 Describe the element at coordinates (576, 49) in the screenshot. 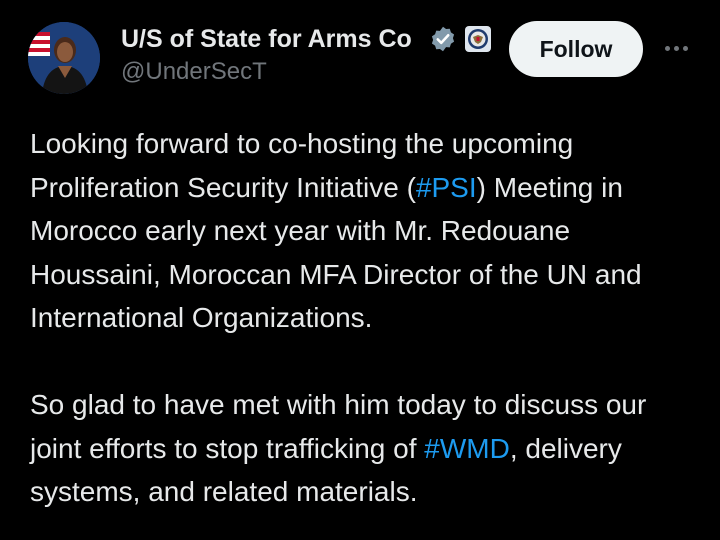

I see `follow-button: Follow` at that location.